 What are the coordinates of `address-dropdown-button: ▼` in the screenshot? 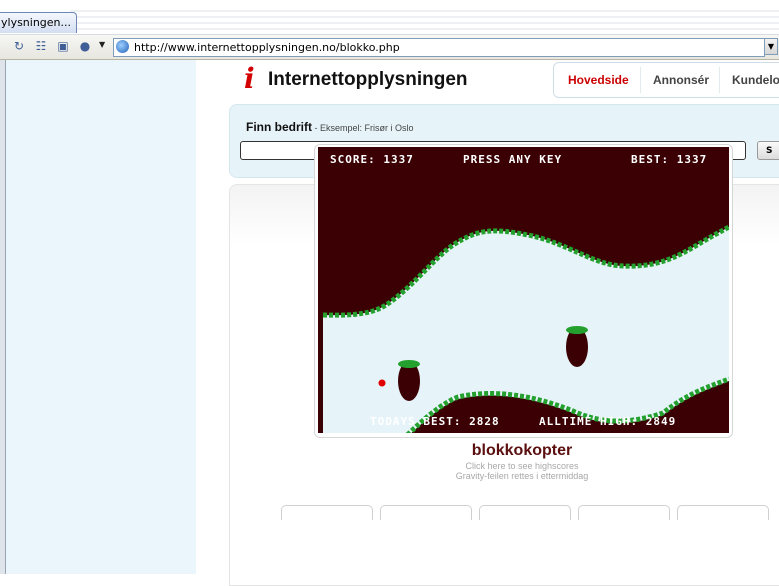 It's located at (771, 46).